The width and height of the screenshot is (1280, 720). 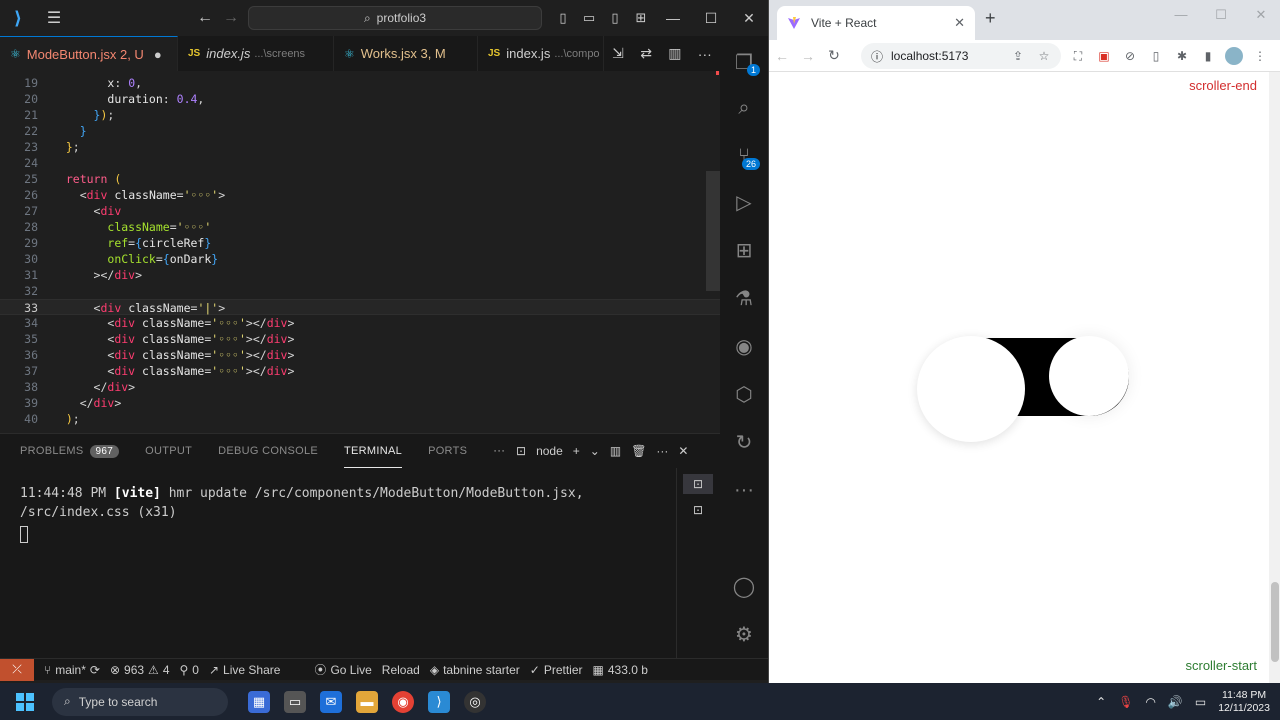 I want to click on accounts-icon: ◯, so click(x=744, y=586).